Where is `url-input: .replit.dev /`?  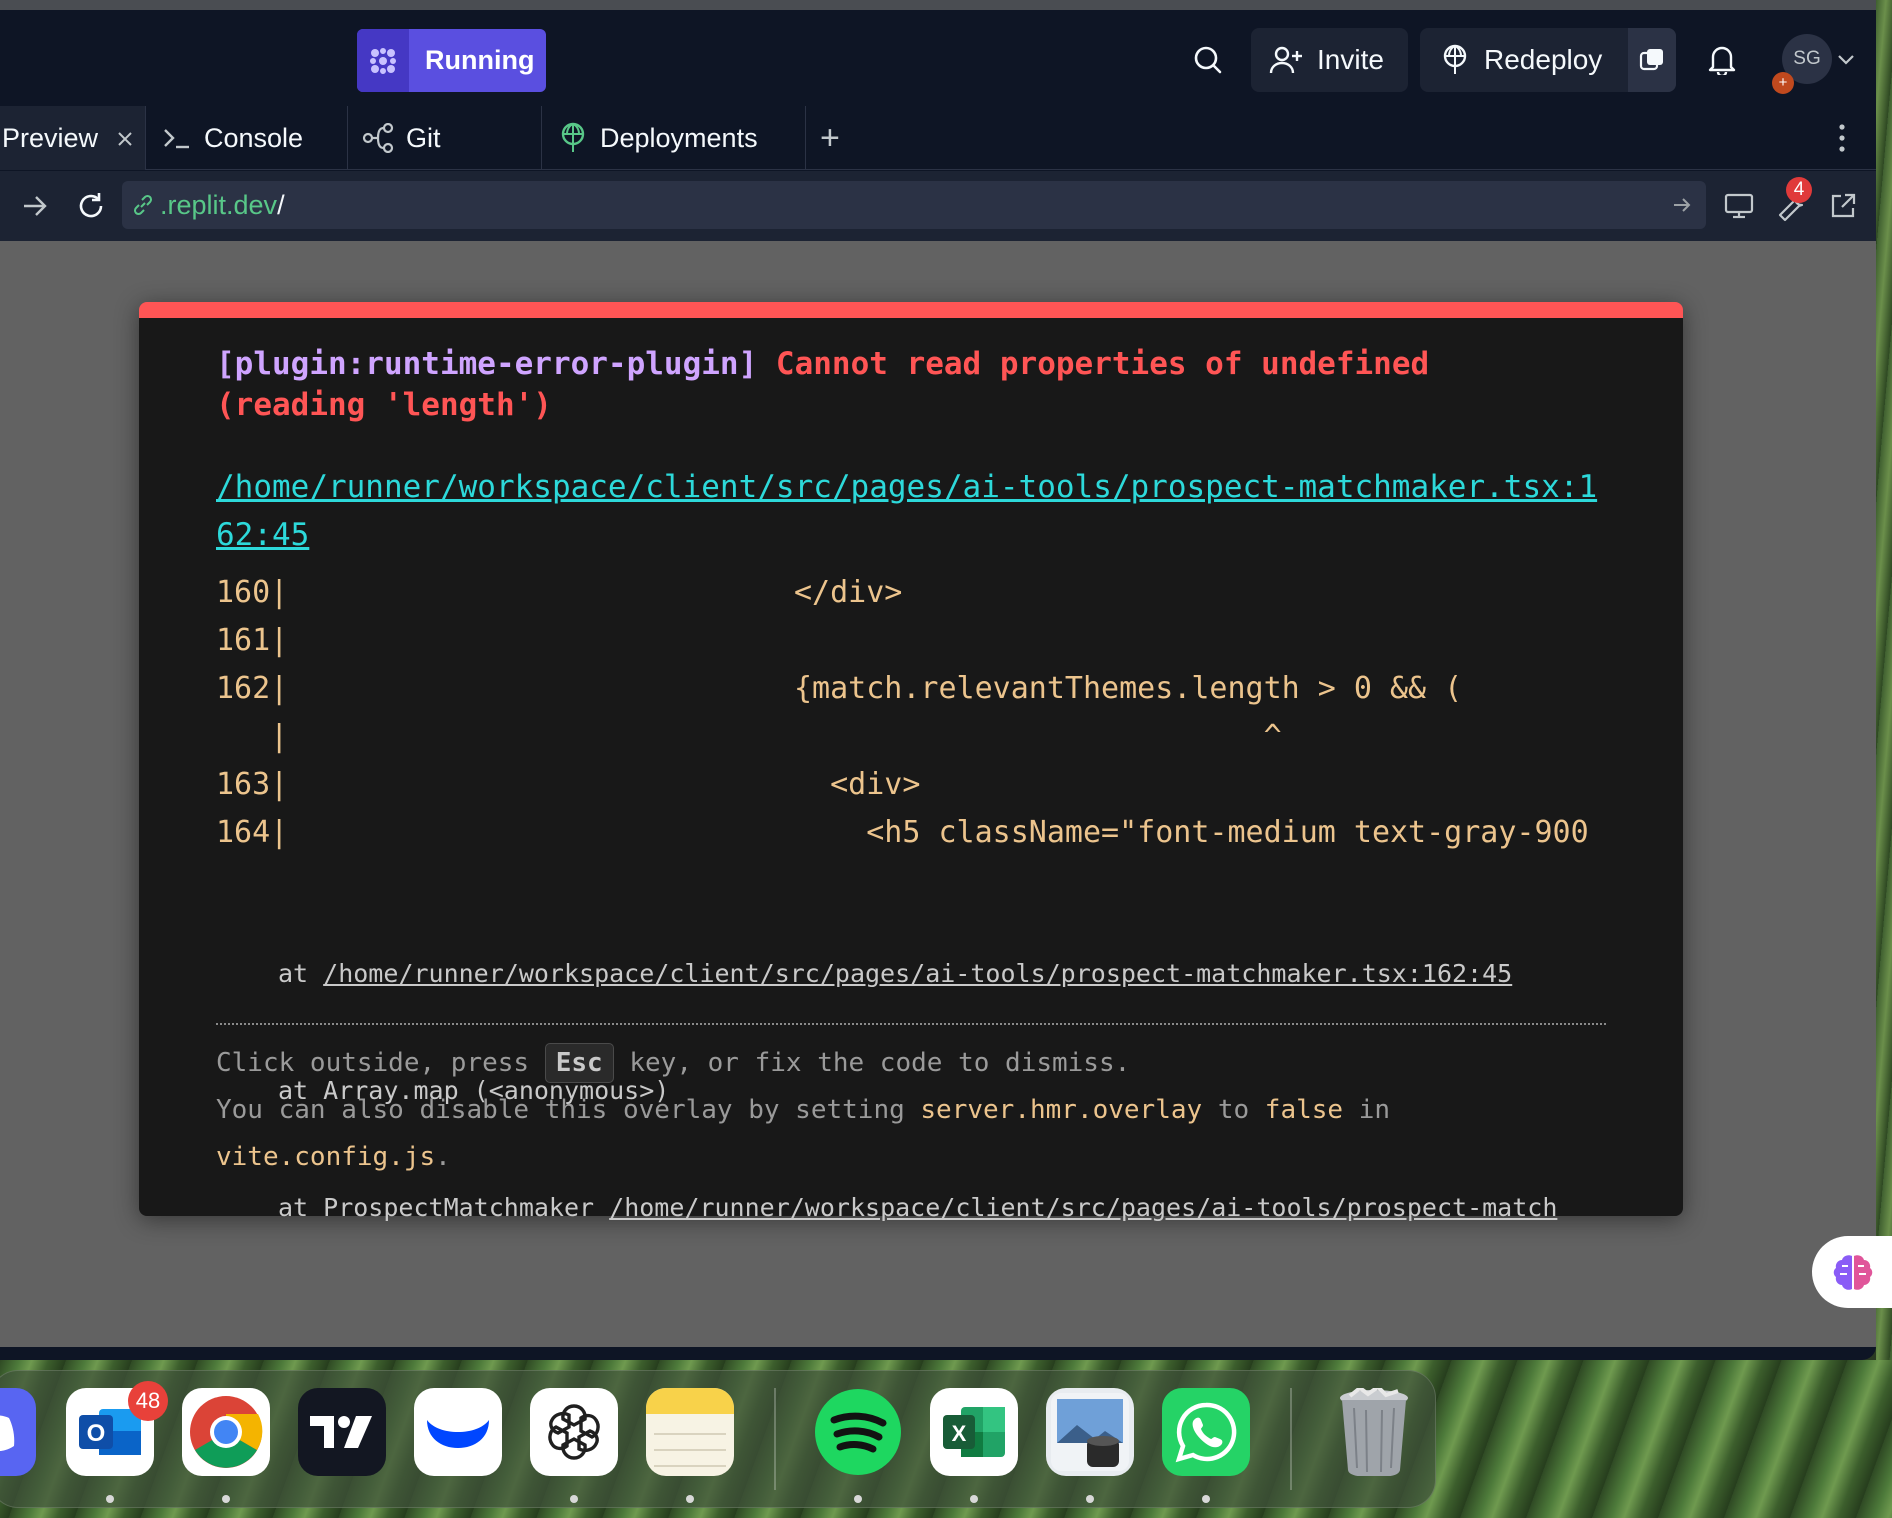 url-input: .replit.dev / is located at coordinates (914, 205).